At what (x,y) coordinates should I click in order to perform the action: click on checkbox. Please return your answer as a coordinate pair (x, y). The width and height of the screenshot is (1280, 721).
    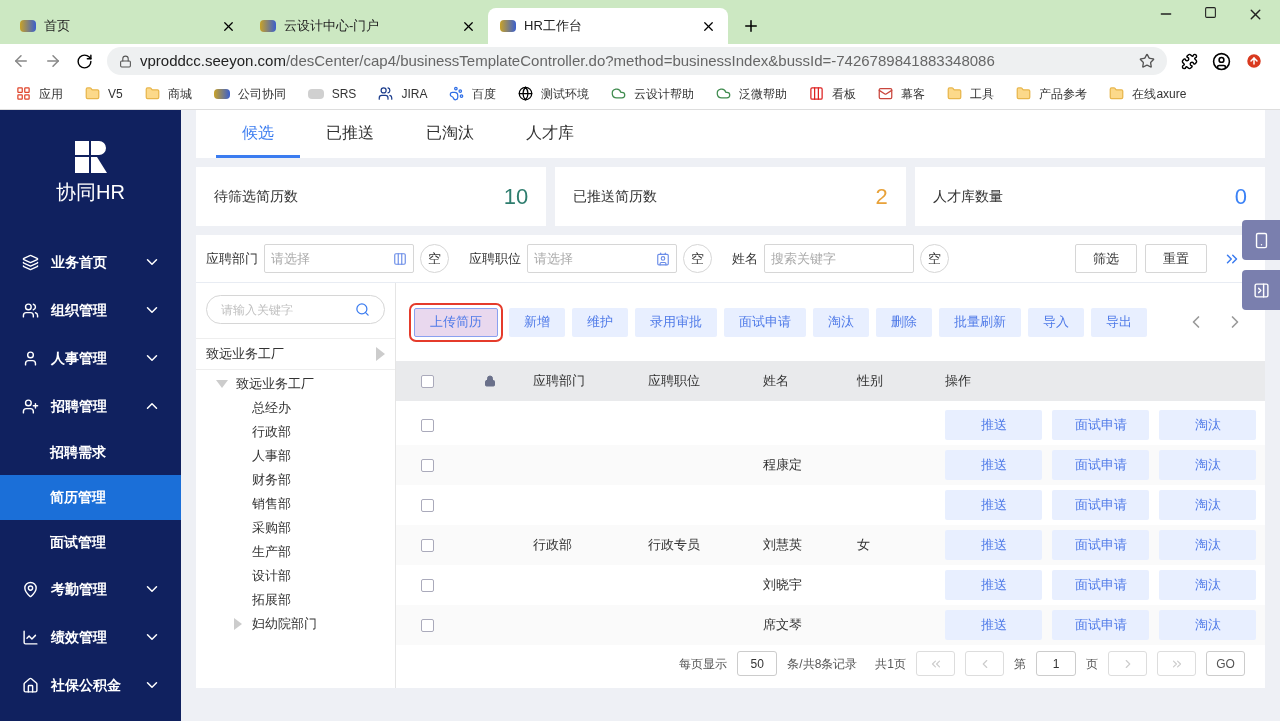
    Looking at the image, I should click on (427, 381).